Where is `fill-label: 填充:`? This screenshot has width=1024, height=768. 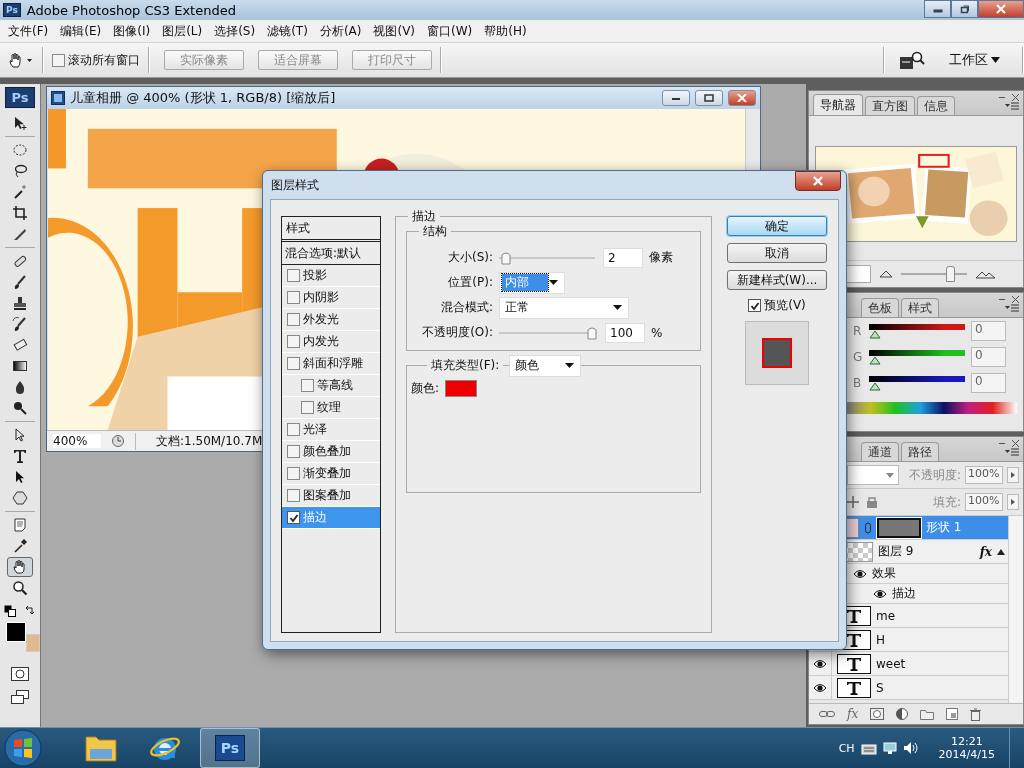
fill-label: 填充: is located at coordinates (946, 502).